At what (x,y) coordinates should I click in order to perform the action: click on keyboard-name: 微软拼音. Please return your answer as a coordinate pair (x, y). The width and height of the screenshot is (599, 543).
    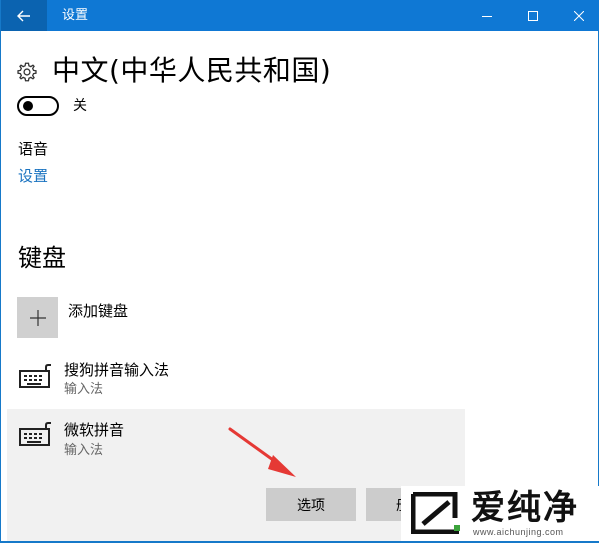
    Looking at the image, I should click on (94, 430).